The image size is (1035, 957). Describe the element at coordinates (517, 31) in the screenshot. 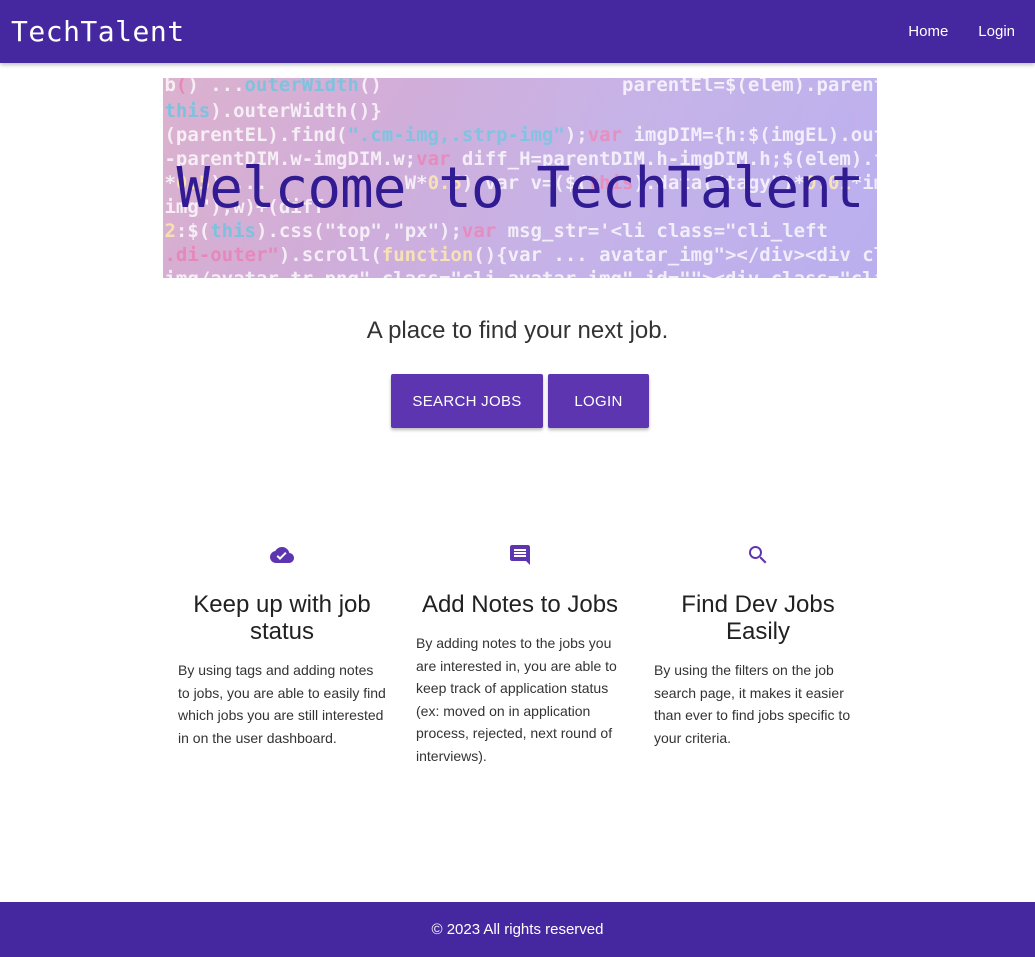

I see `top-navbar: TechTalent Home Login` at that location.